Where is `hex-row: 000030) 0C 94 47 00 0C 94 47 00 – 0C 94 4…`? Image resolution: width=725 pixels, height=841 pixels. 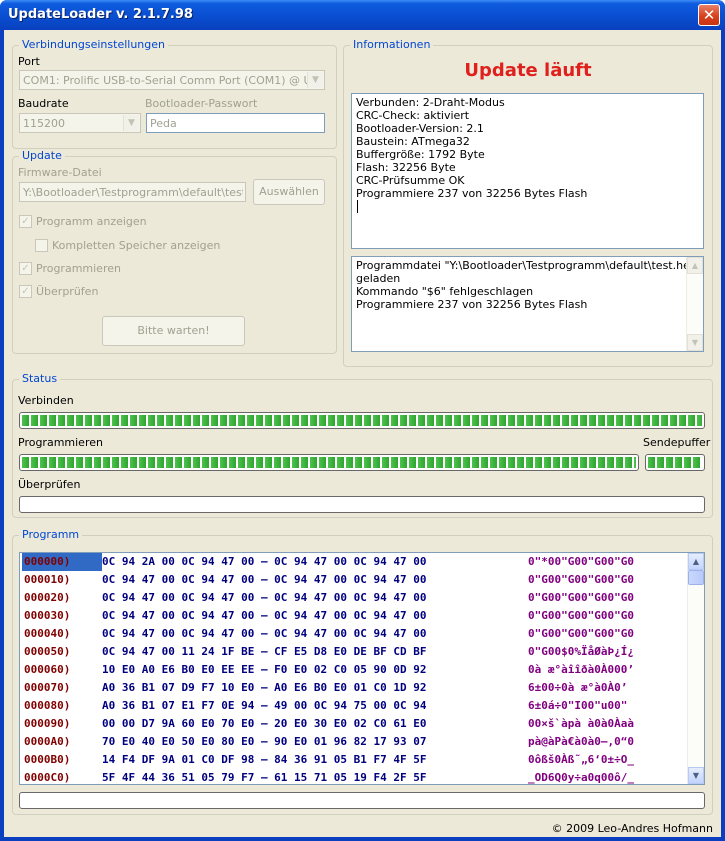 hex-row: 000030) 0C 94 47 00 0C 94 47 00 – 0C 94 4… is located at coordinates (354, 616).